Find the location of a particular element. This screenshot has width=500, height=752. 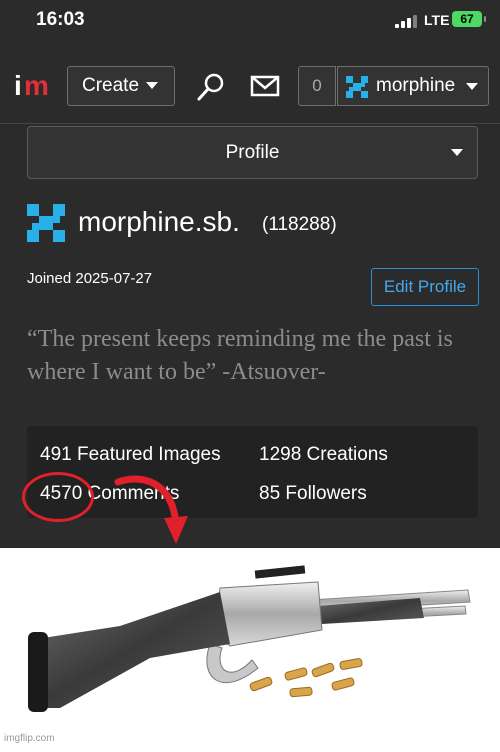

stat-featured-images: 491 Featured Images is located at coordinates (130, 455).